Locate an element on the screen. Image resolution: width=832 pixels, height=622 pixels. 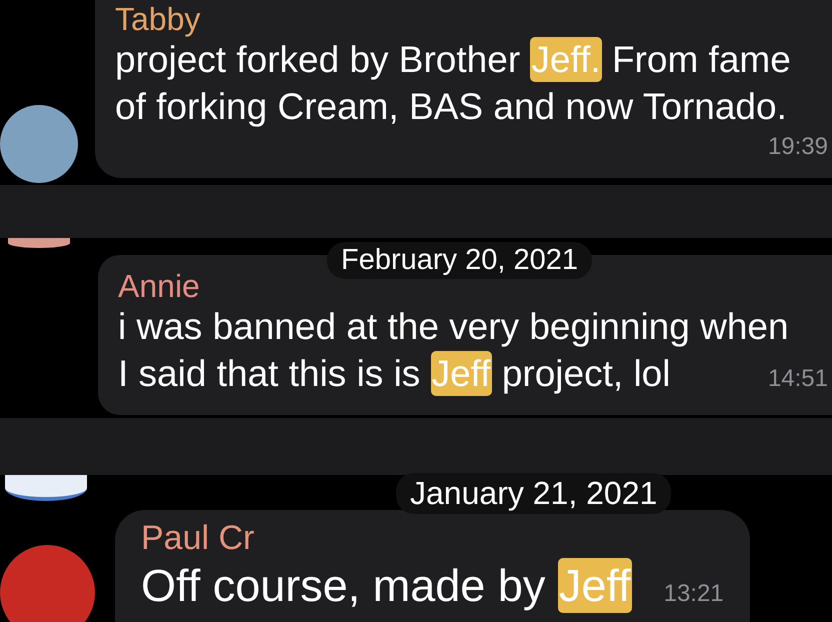
date-chip: February 20, 2021 is located at coordinates (459, 260).